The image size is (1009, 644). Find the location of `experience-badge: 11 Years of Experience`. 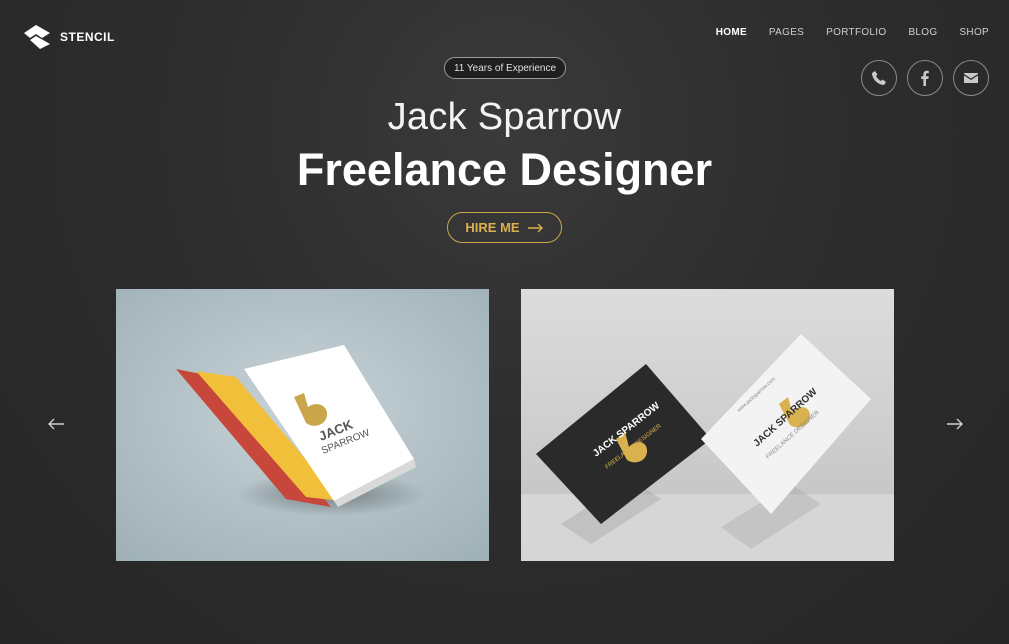

experience-badge: 11 Years of Experience is located at coordinates (505, 68).